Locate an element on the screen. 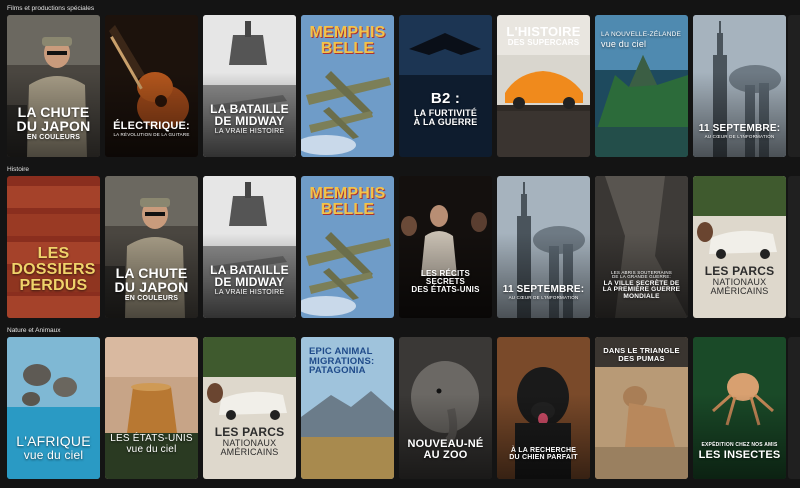 The image size is (800, 488). tile-triangle-des-pumas: DANS LE TRIANGLE DES PUMAS is located at coordinates (641, 408).